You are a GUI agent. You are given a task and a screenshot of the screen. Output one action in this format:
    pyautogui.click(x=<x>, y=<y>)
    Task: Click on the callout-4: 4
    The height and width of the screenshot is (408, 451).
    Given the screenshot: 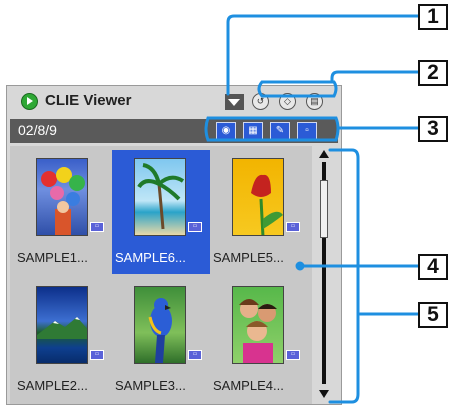 What is the action you would take?
    pyautogui.click(x=433, y=267)
    